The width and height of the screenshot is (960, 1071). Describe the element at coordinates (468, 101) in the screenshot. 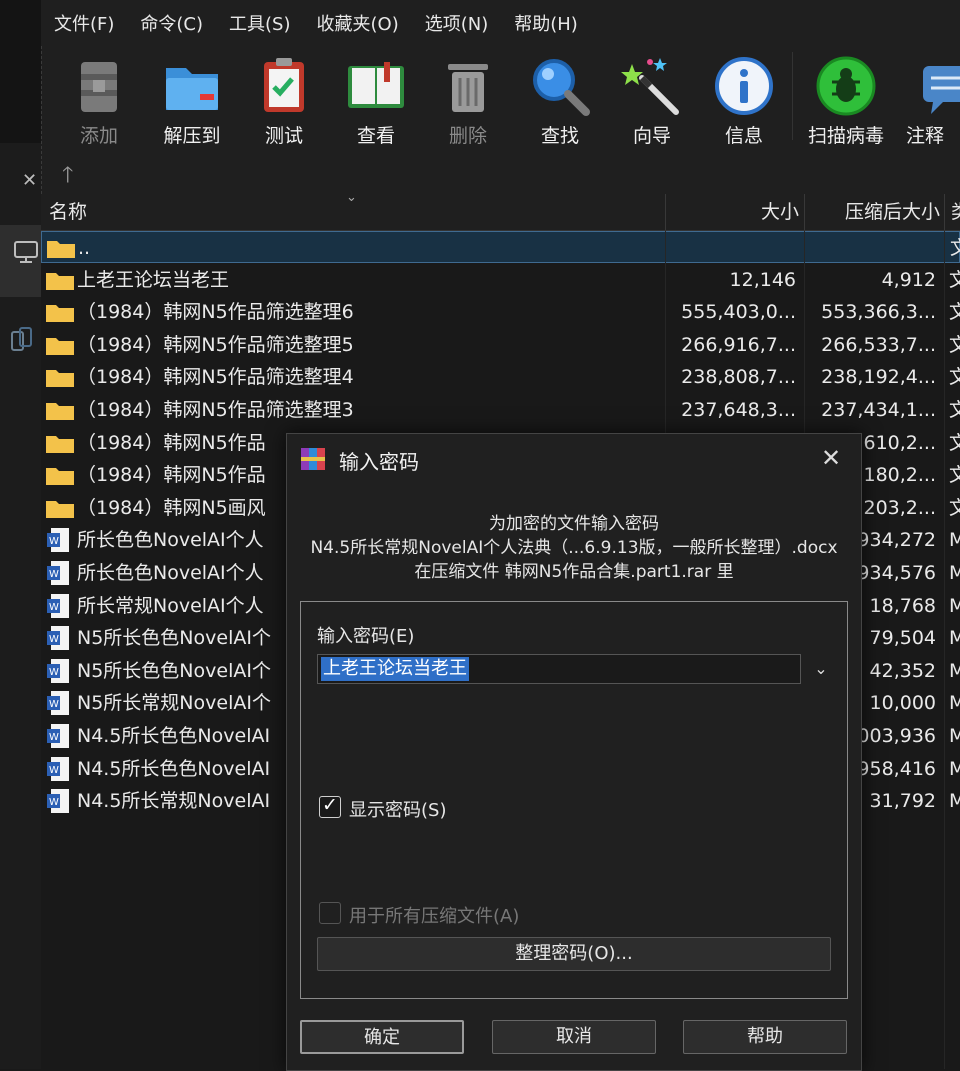

I see `delete-button: 删除` at that location.